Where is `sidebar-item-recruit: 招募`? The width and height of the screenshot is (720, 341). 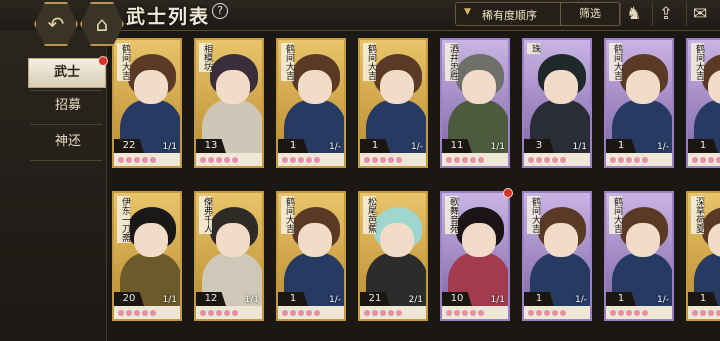
sidebar-item-recruit: 招募 is located at coordinates (68, 106).